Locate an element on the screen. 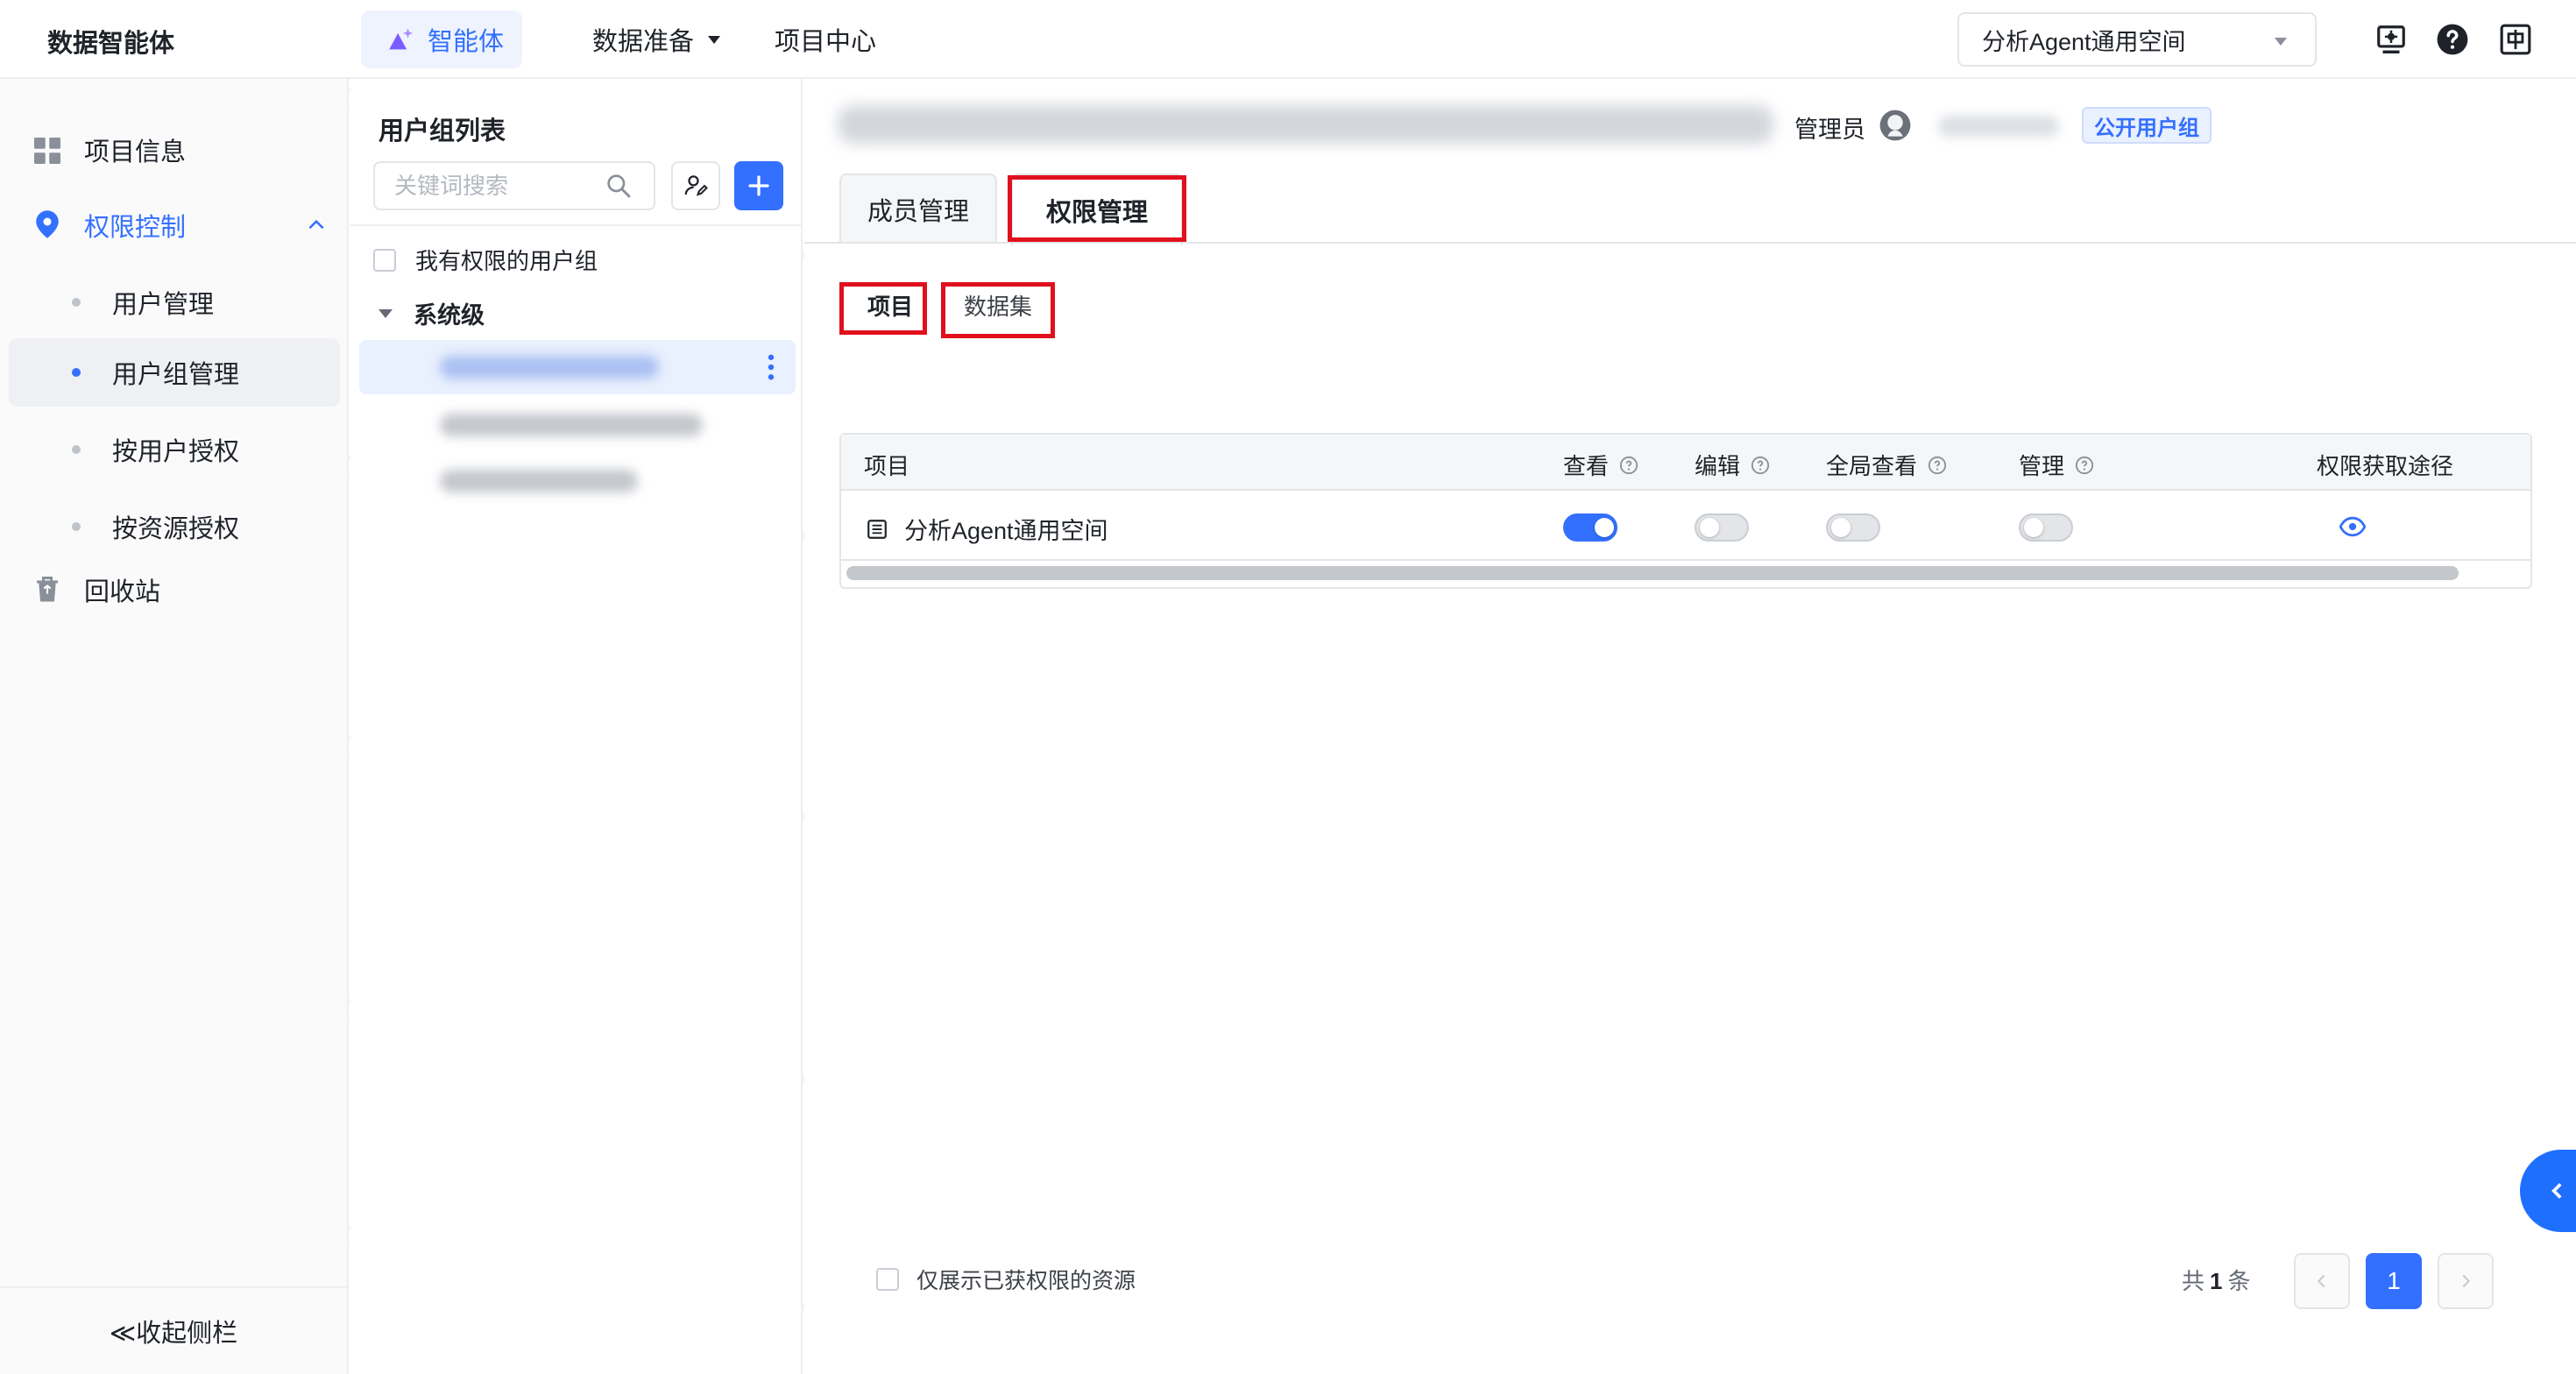  tree-leaf-selected is located at coordinates (577, 367).